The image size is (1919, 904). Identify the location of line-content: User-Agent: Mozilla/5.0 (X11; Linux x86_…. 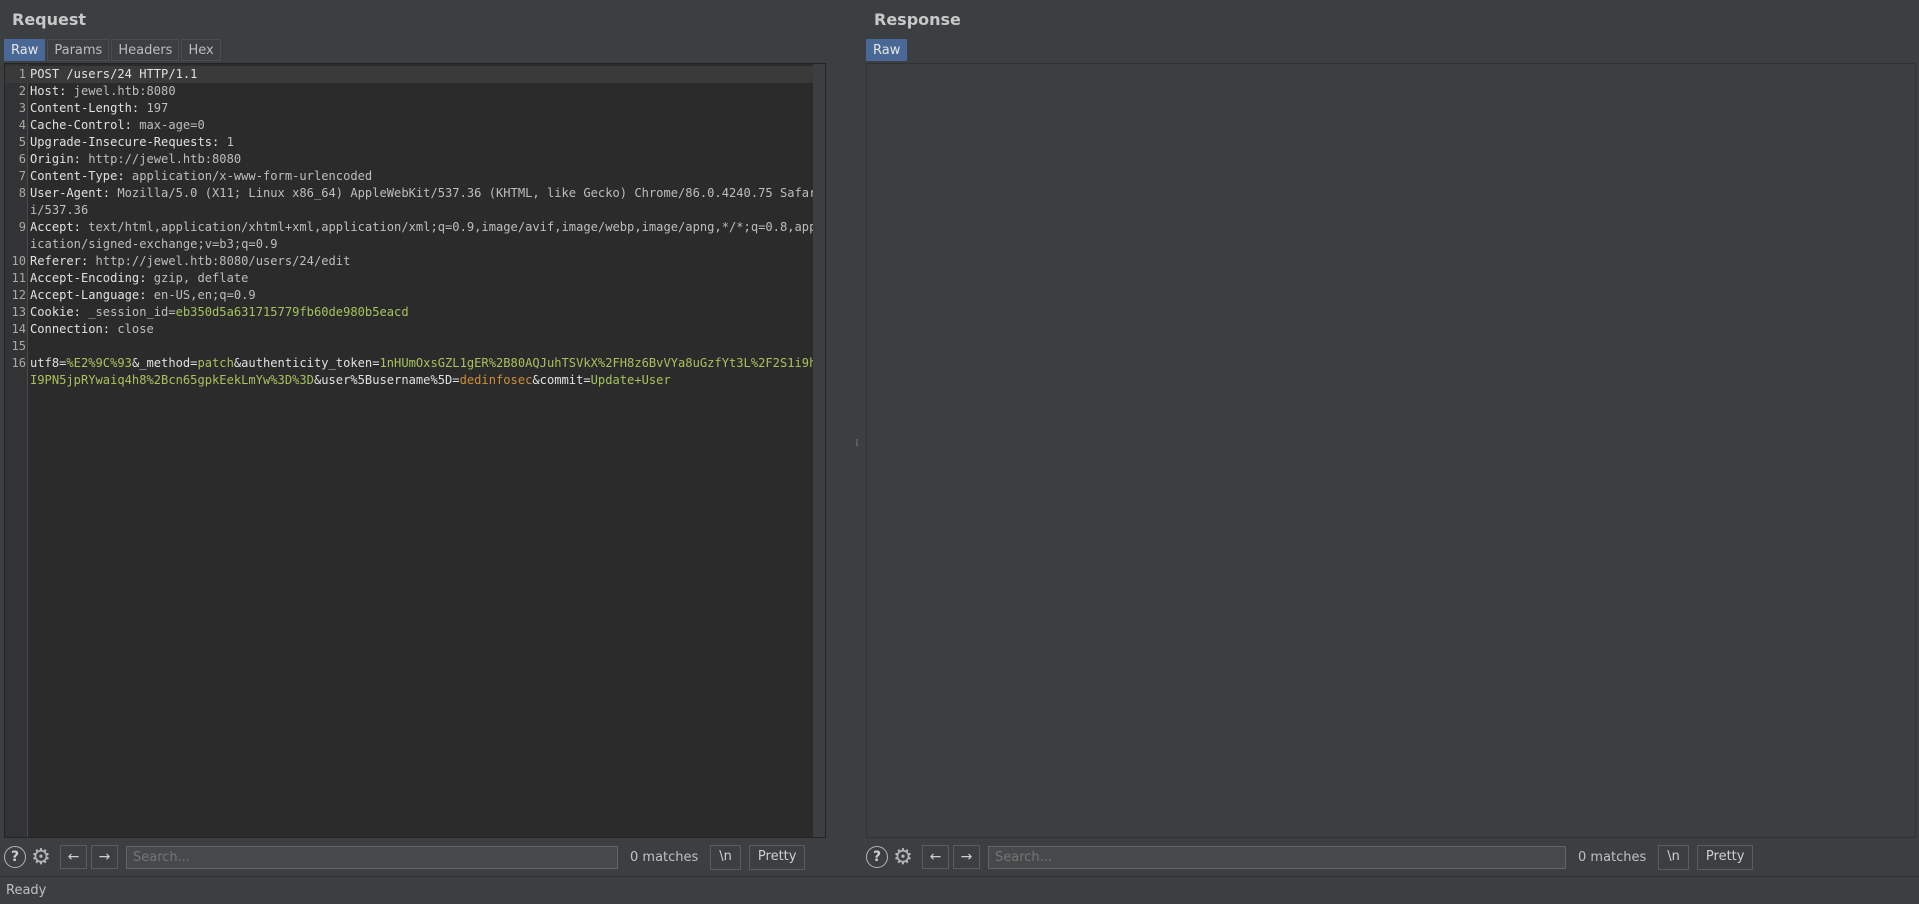
(426, 202).